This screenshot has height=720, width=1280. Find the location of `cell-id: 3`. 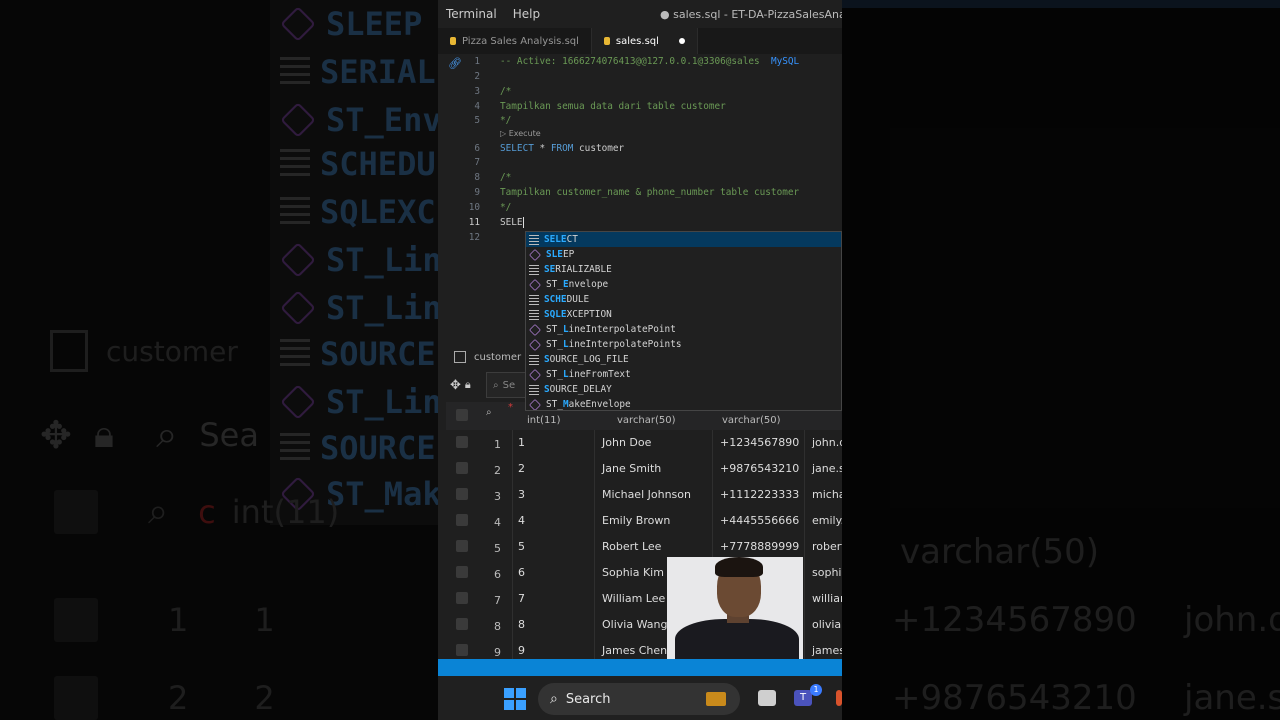

cell-id: 3 is located at coordinates (521, 494).